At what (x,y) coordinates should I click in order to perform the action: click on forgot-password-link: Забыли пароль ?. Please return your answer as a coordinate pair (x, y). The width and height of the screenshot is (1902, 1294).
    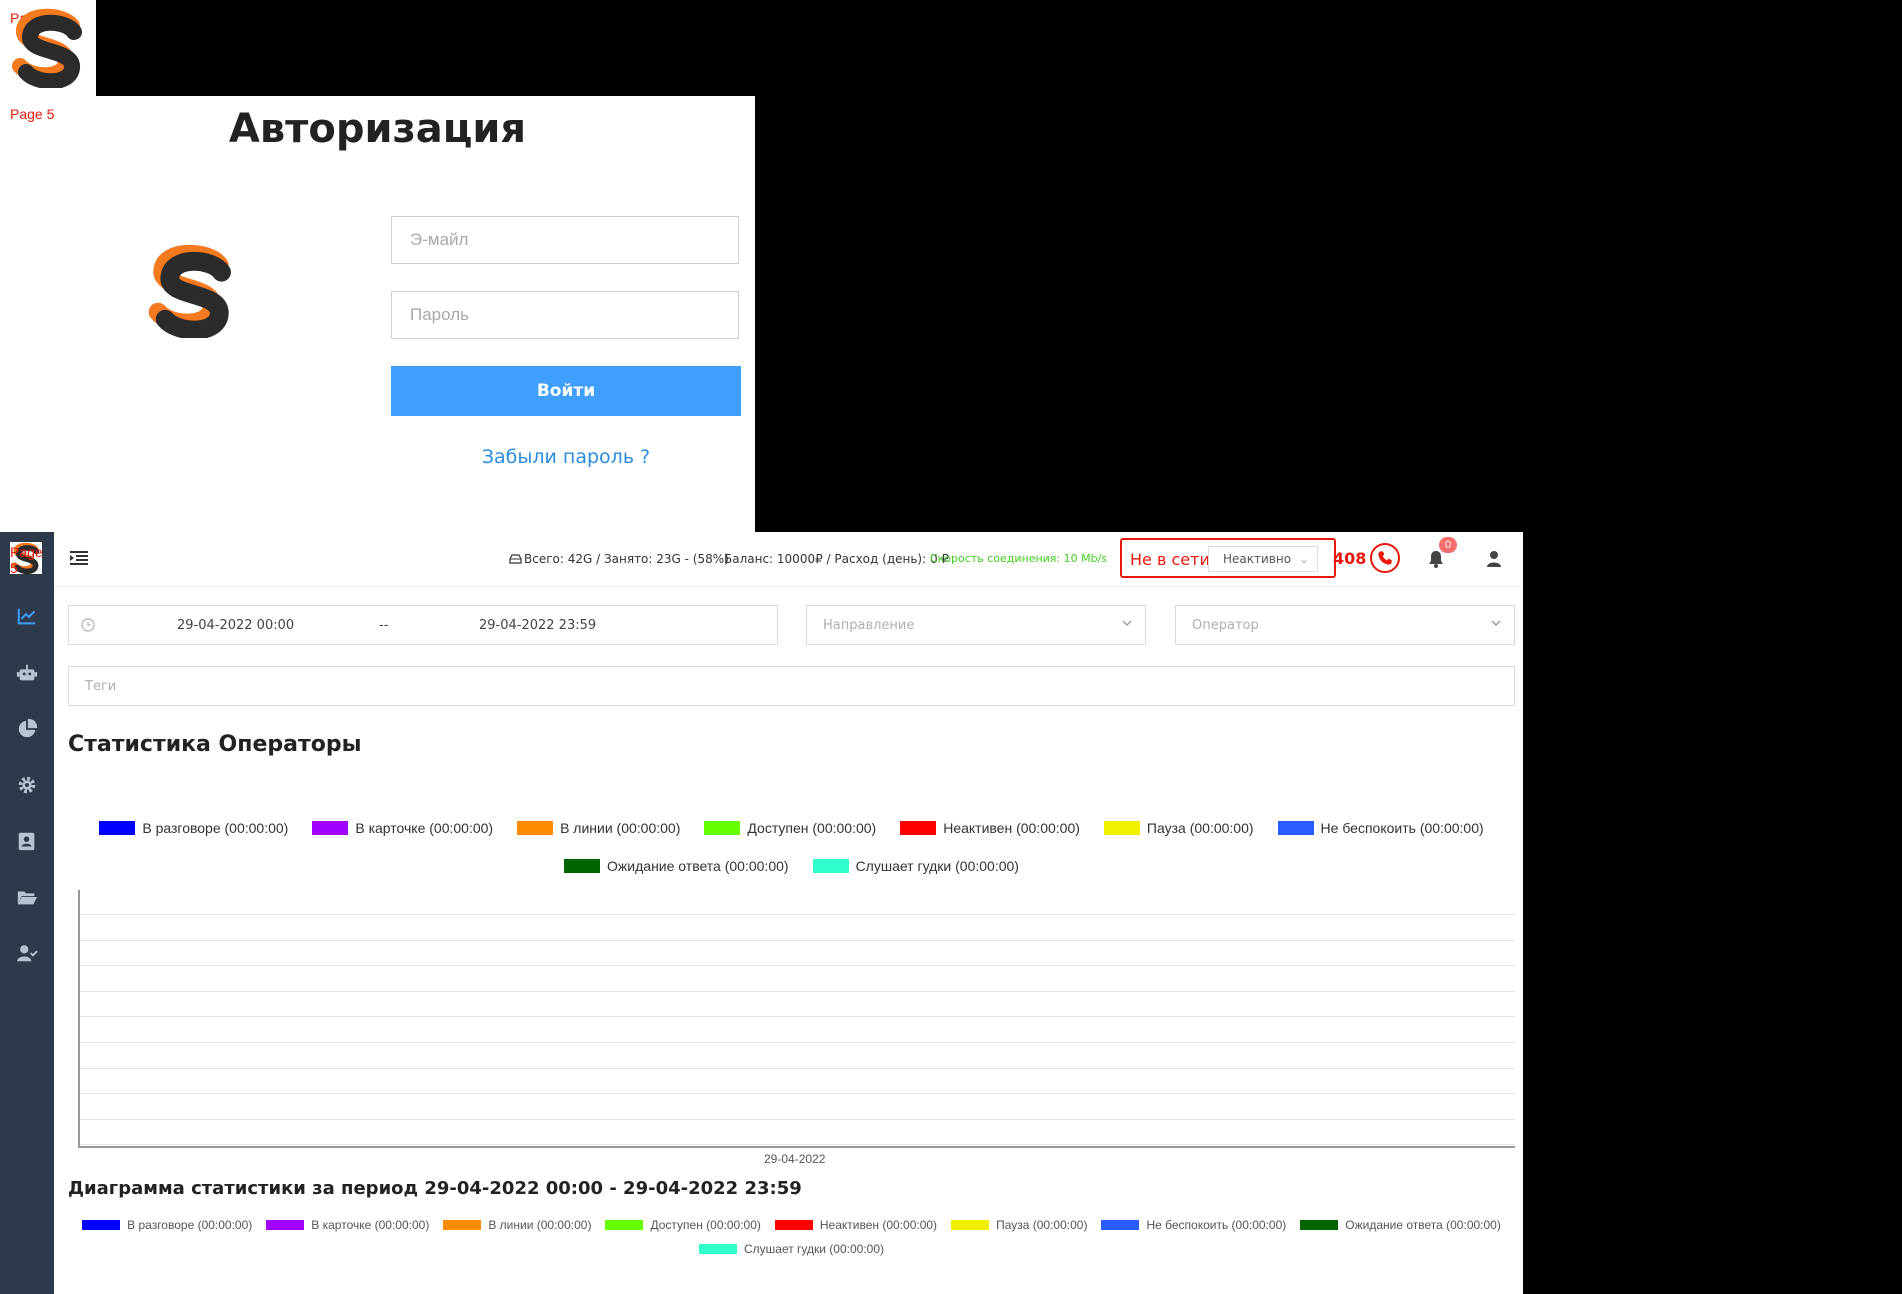
    Looking at the image, I should click on (566, 457).